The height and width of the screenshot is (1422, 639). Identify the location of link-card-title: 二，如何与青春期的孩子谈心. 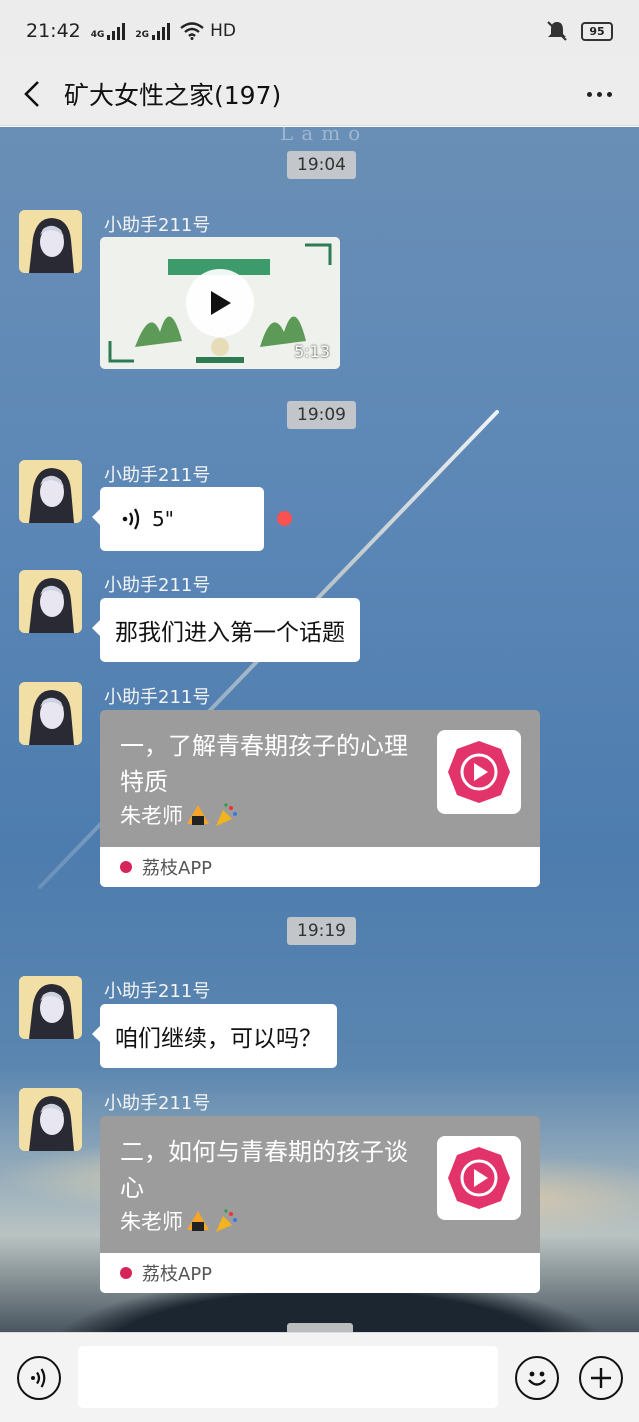
(264, 1170).